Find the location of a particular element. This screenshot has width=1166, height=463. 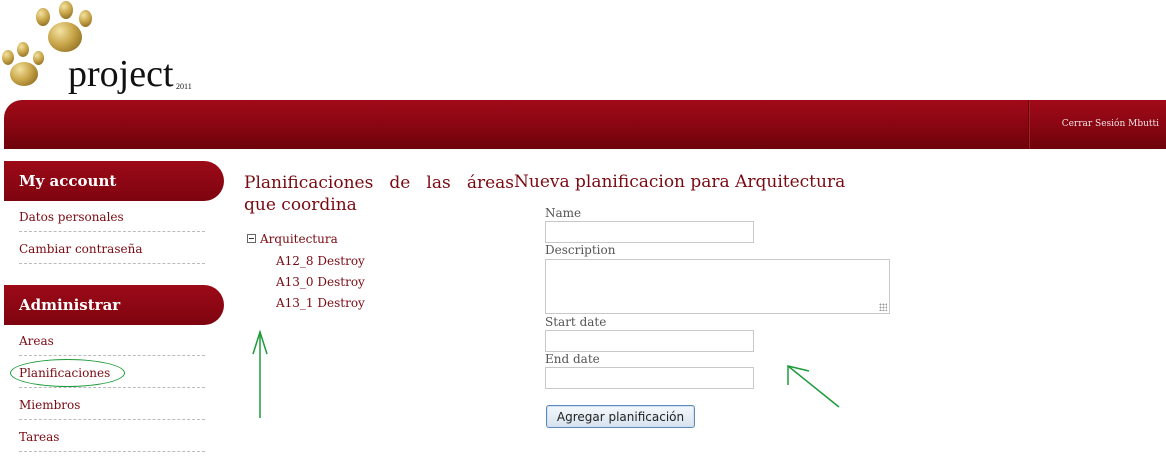

sidebar-header-administrar: Administrar is located at coordinates (114, 305).